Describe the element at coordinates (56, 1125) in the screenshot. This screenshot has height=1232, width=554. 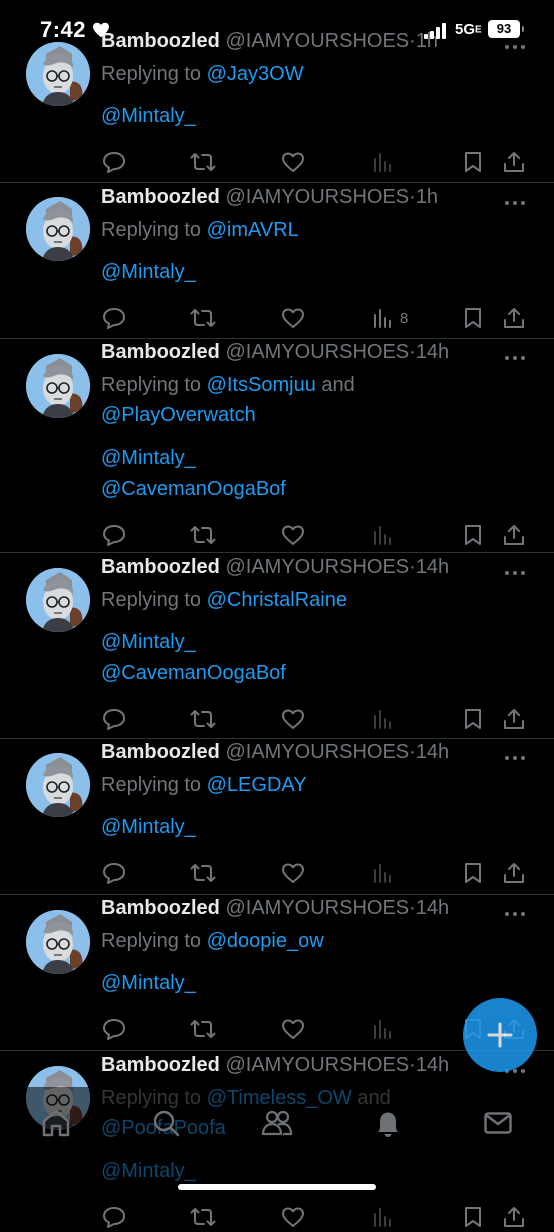
I see `nav-home` at that location.